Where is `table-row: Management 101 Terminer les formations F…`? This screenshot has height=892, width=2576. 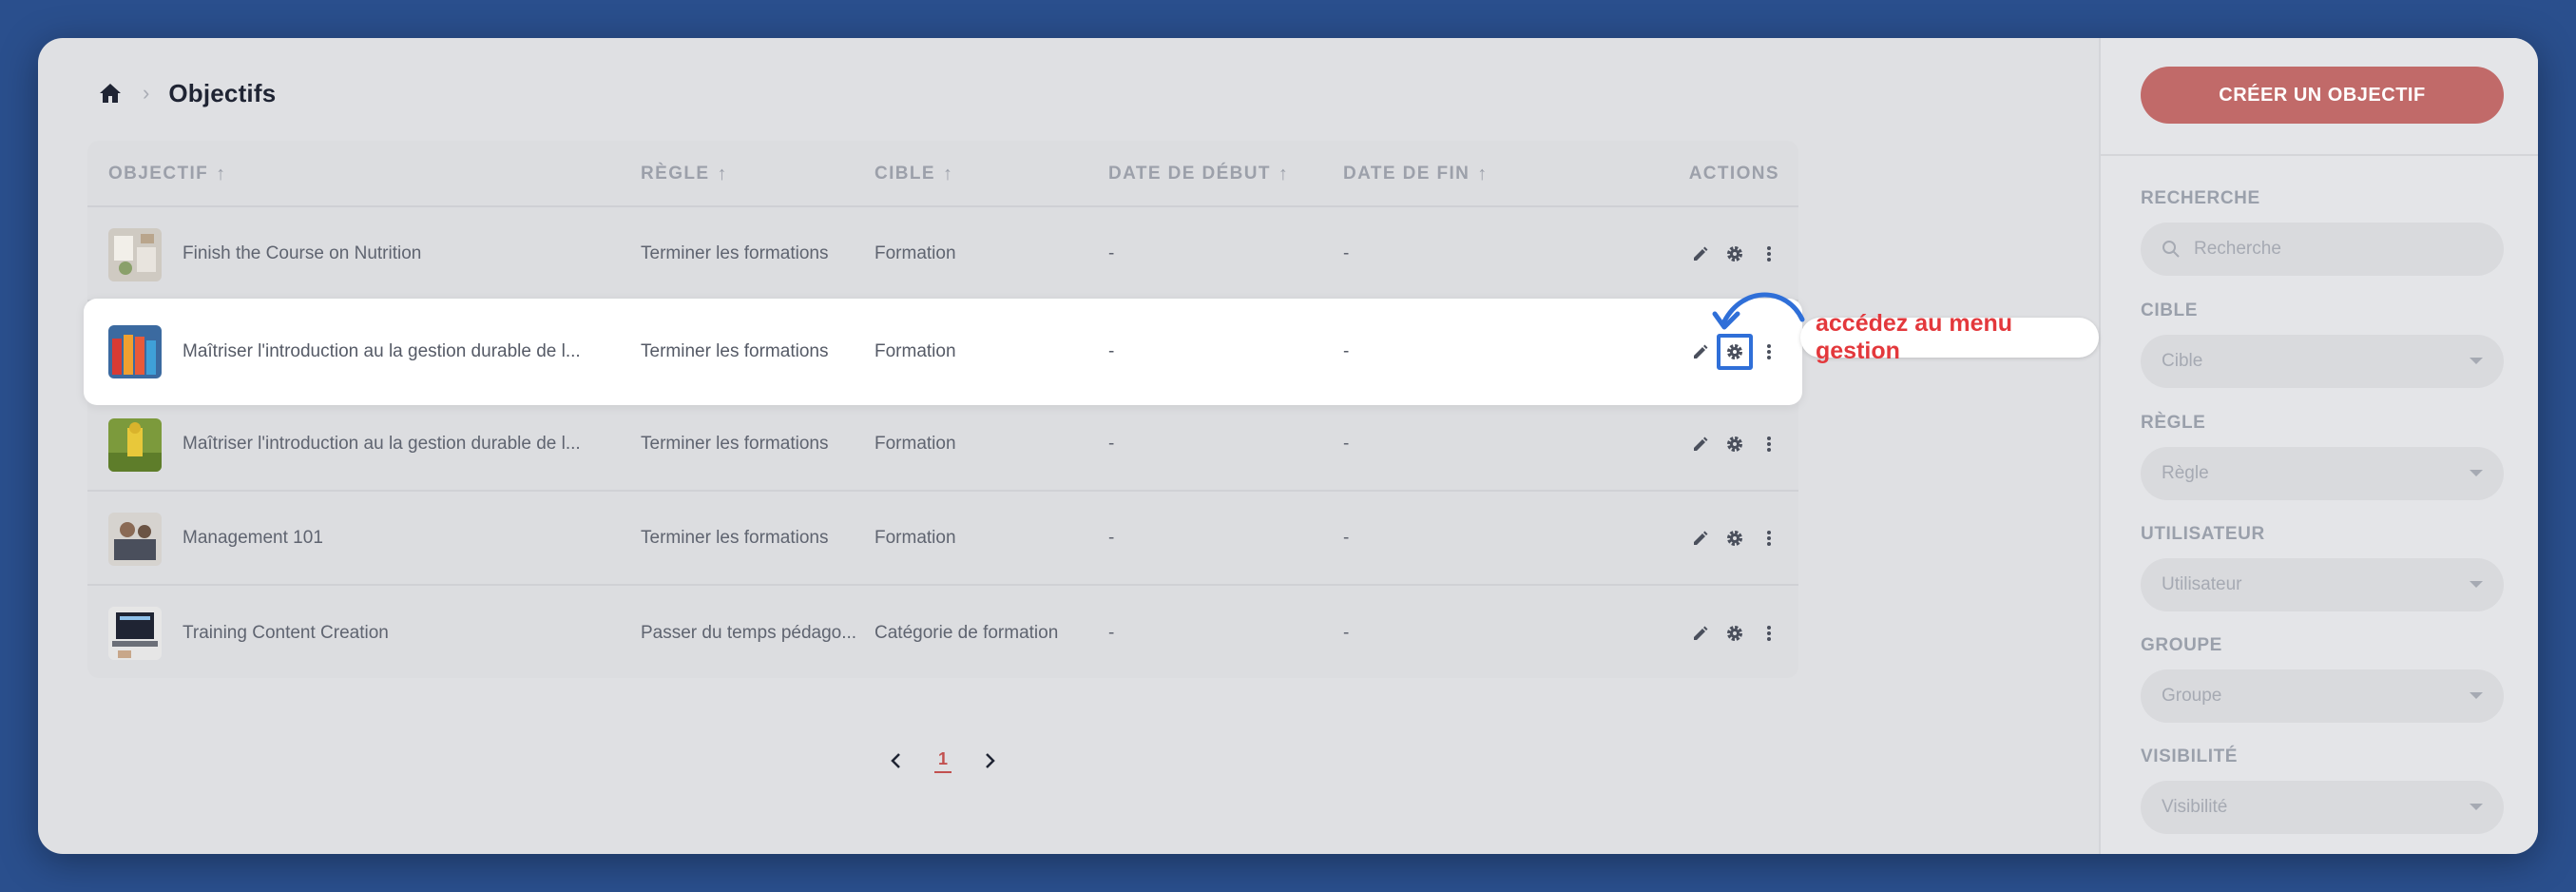
table-row: Management 101 Terminer les formations F… is located at coordinates (943, 539).